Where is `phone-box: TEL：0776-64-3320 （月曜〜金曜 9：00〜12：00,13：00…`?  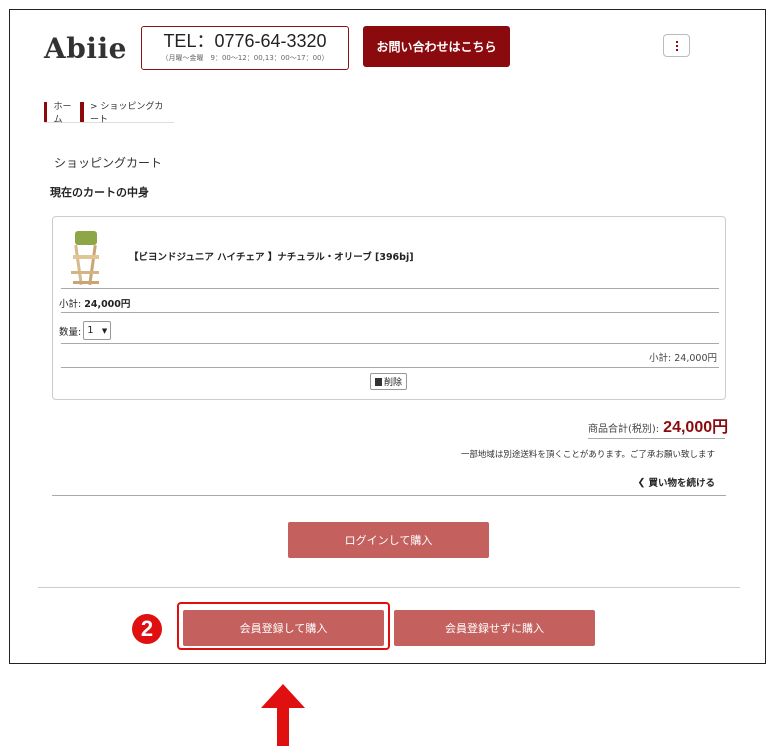 phone-box: TEL：0776-64-3320 （月曜〜金曜 9：00〜12：00,13：00… is located at coordinates (245, 48).